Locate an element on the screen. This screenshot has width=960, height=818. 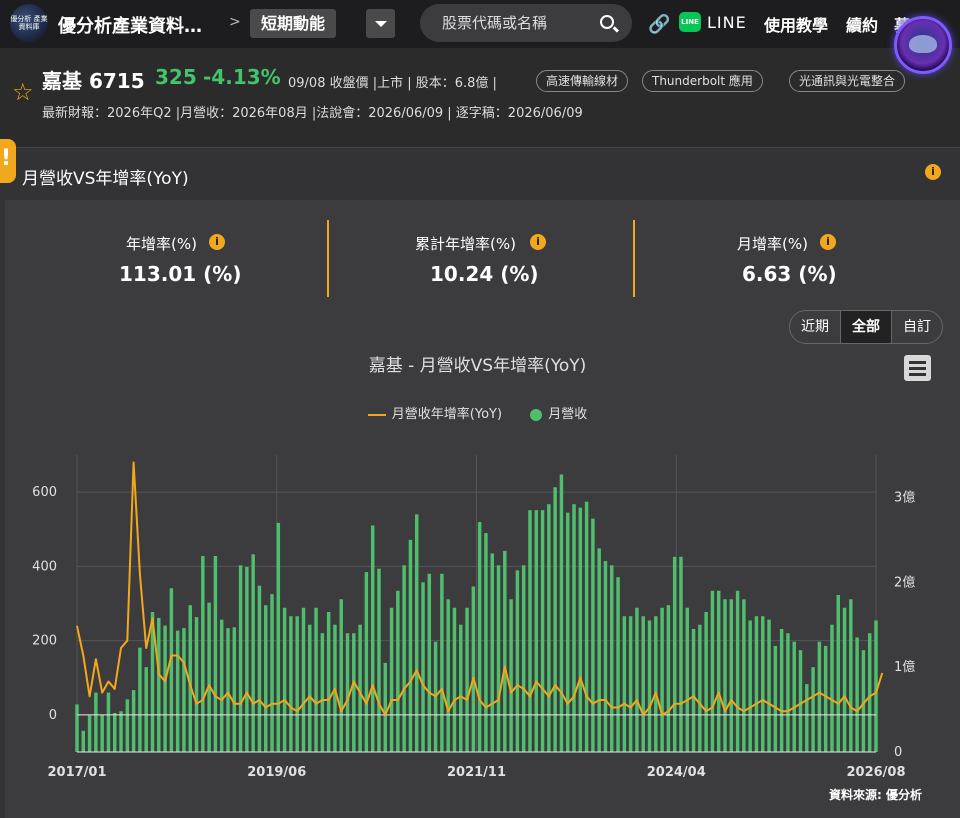
y-right-tick-label: 0 is located at coordinates (898, 752).